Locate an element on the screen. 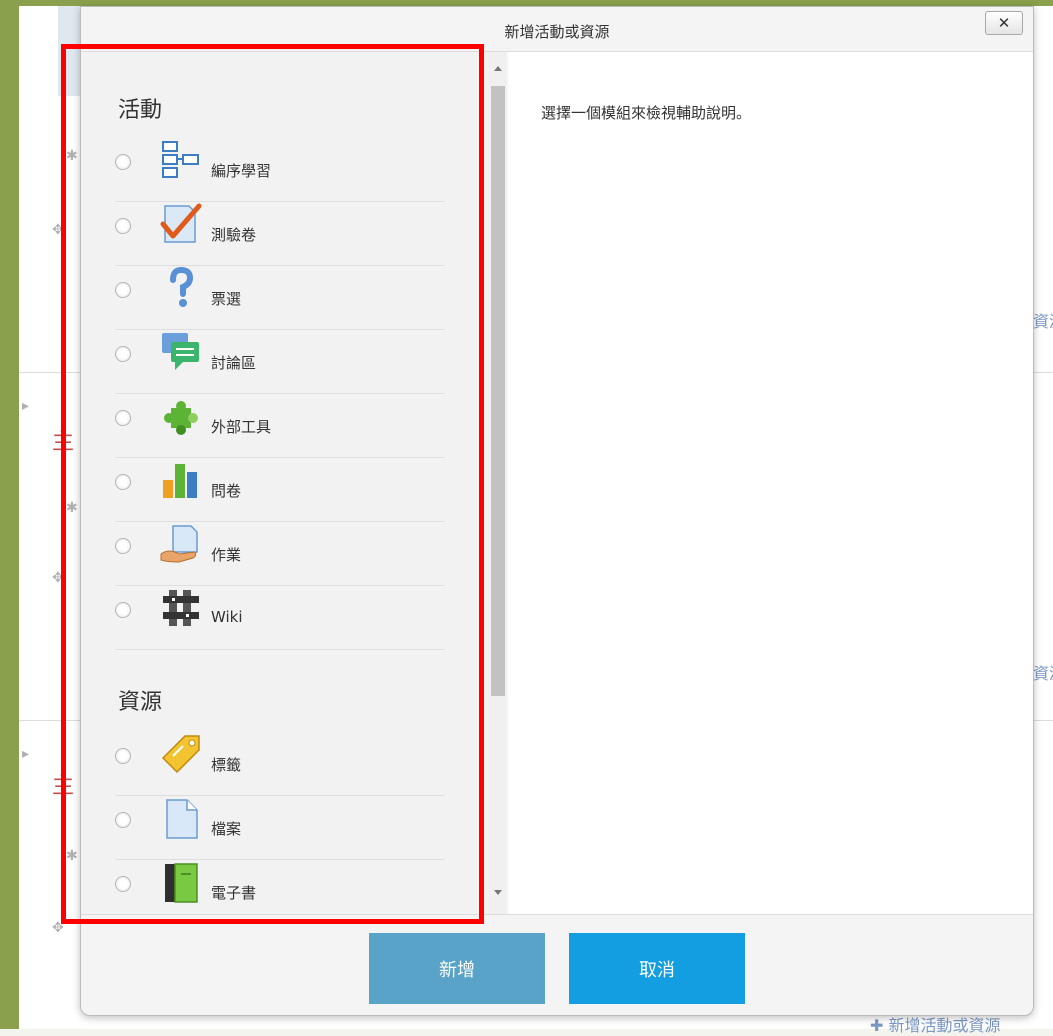 Image resolution: width=1053 pixels, height=1036 pixels. dialog-footer: 新增 取消 is located at coordinates (557, 964).